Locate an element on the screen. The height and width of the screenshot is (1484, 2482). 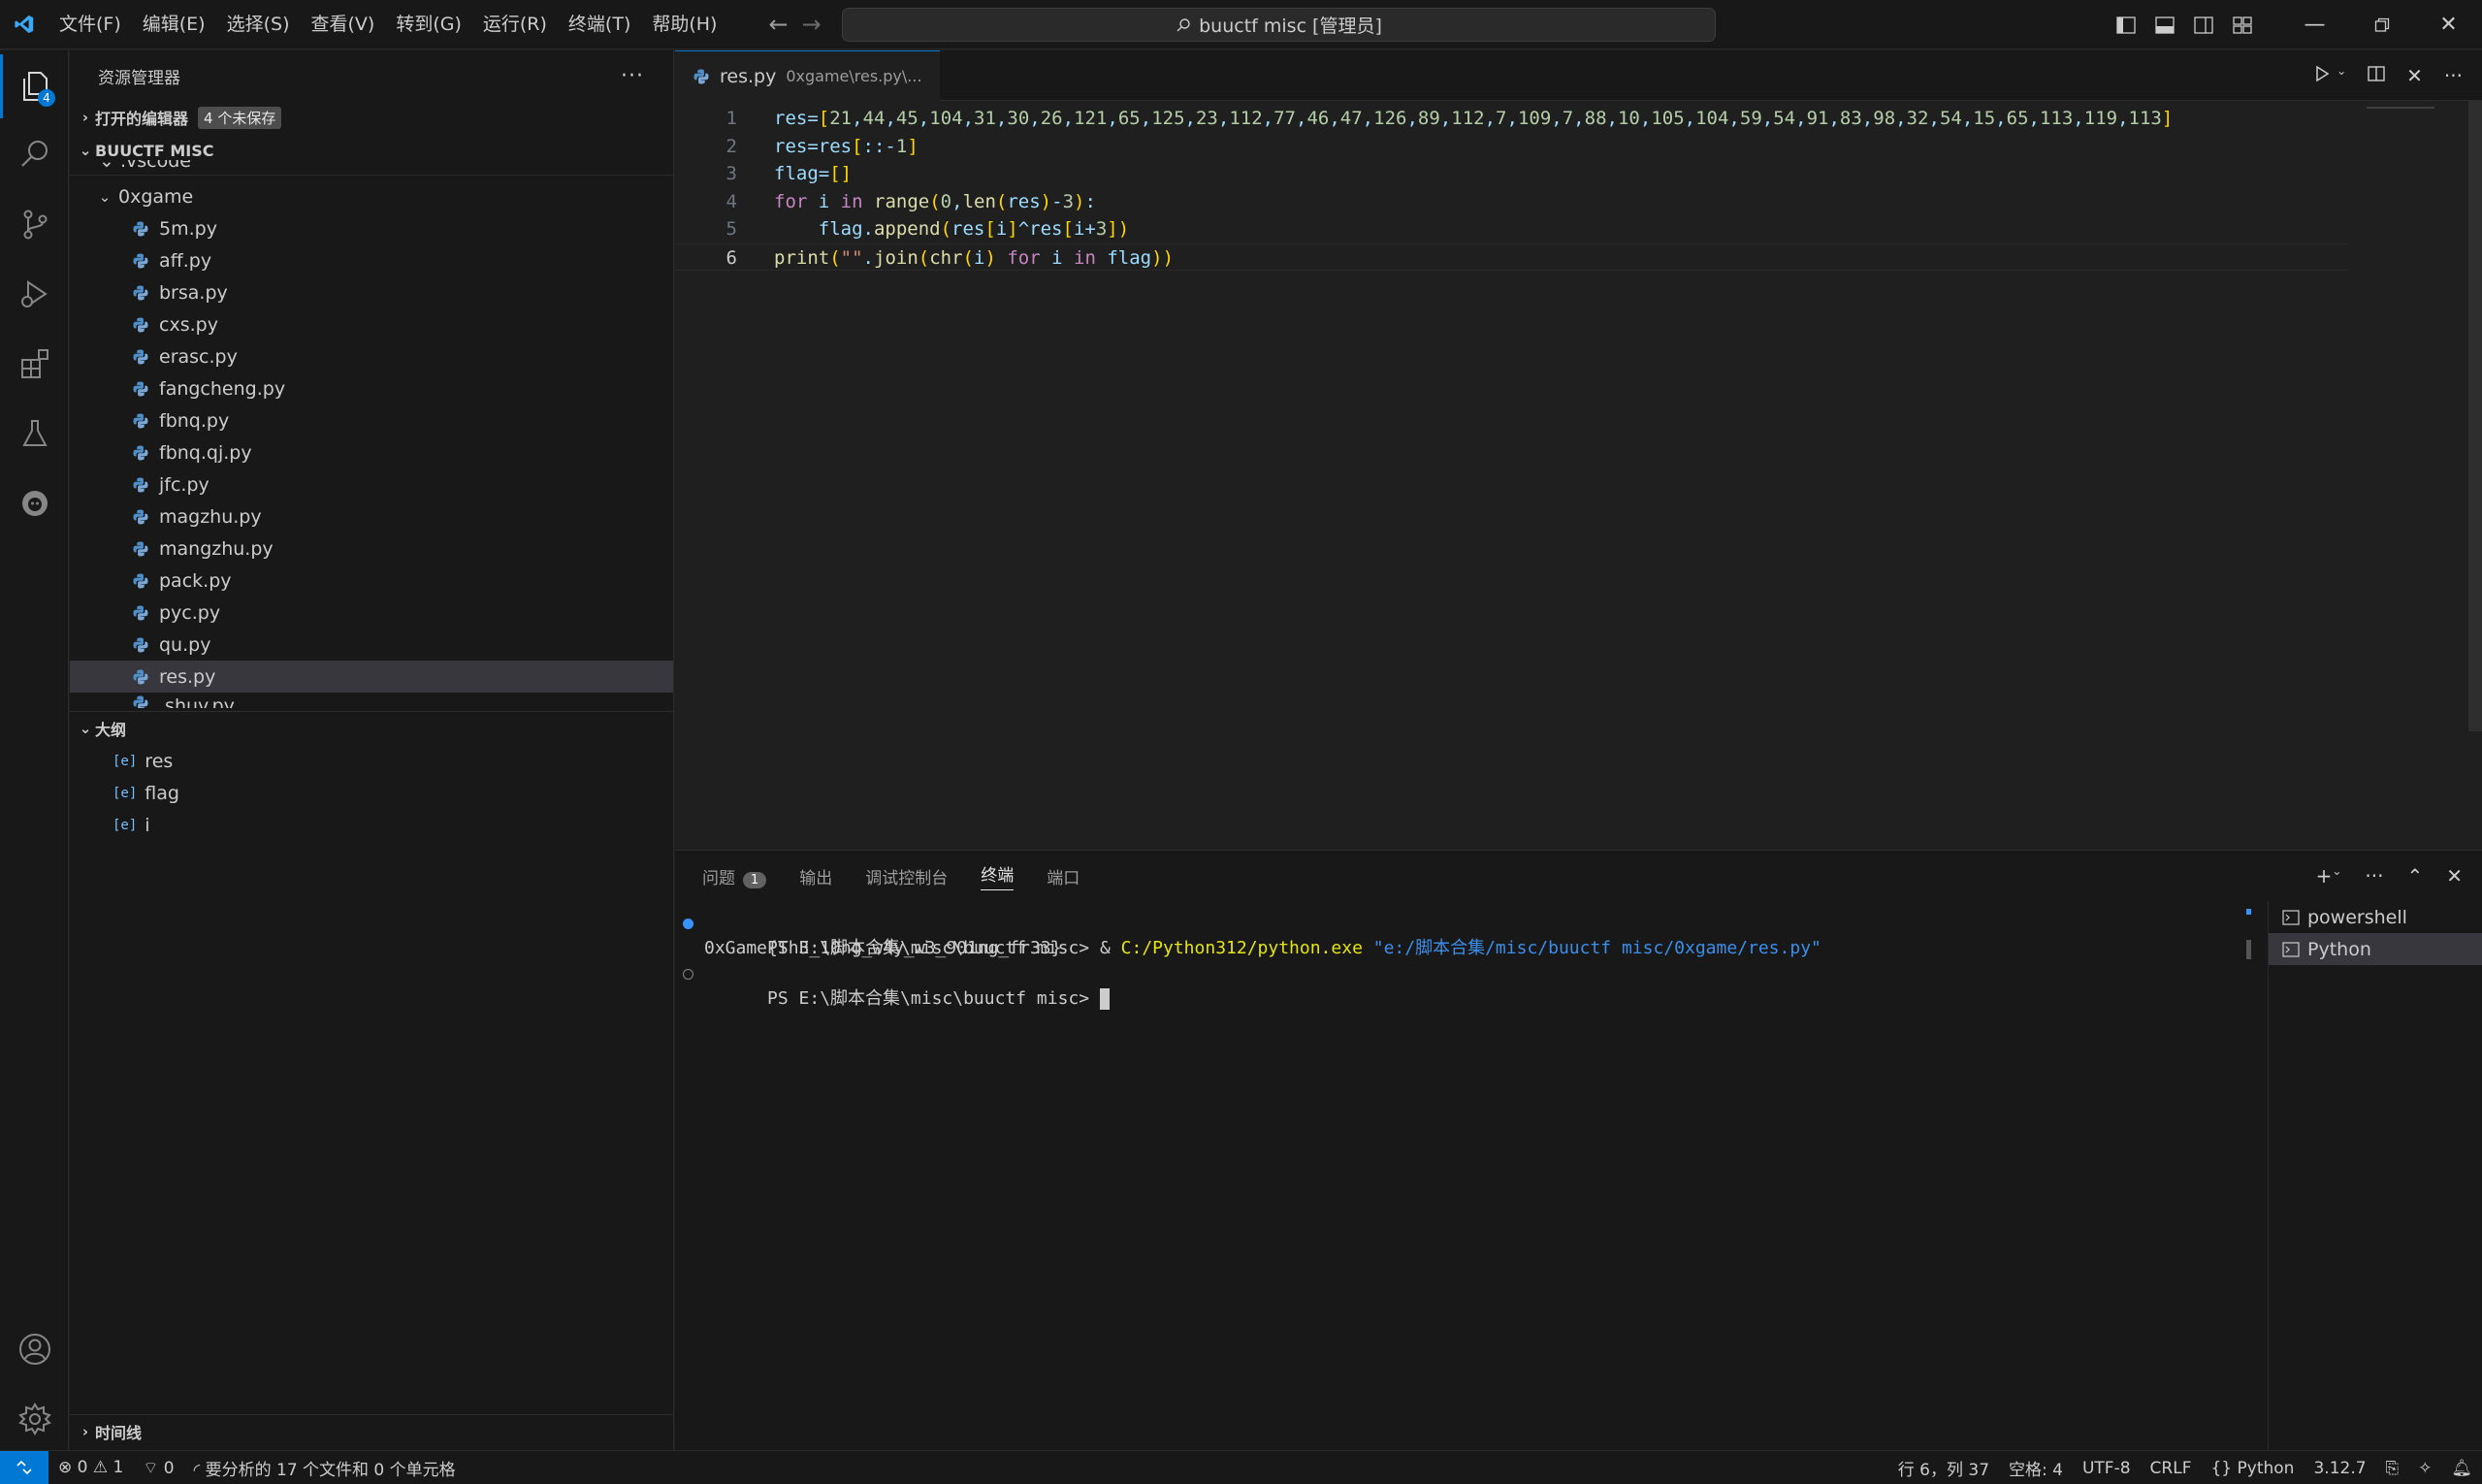
search-view-icon is located at coordinates (34, 154).